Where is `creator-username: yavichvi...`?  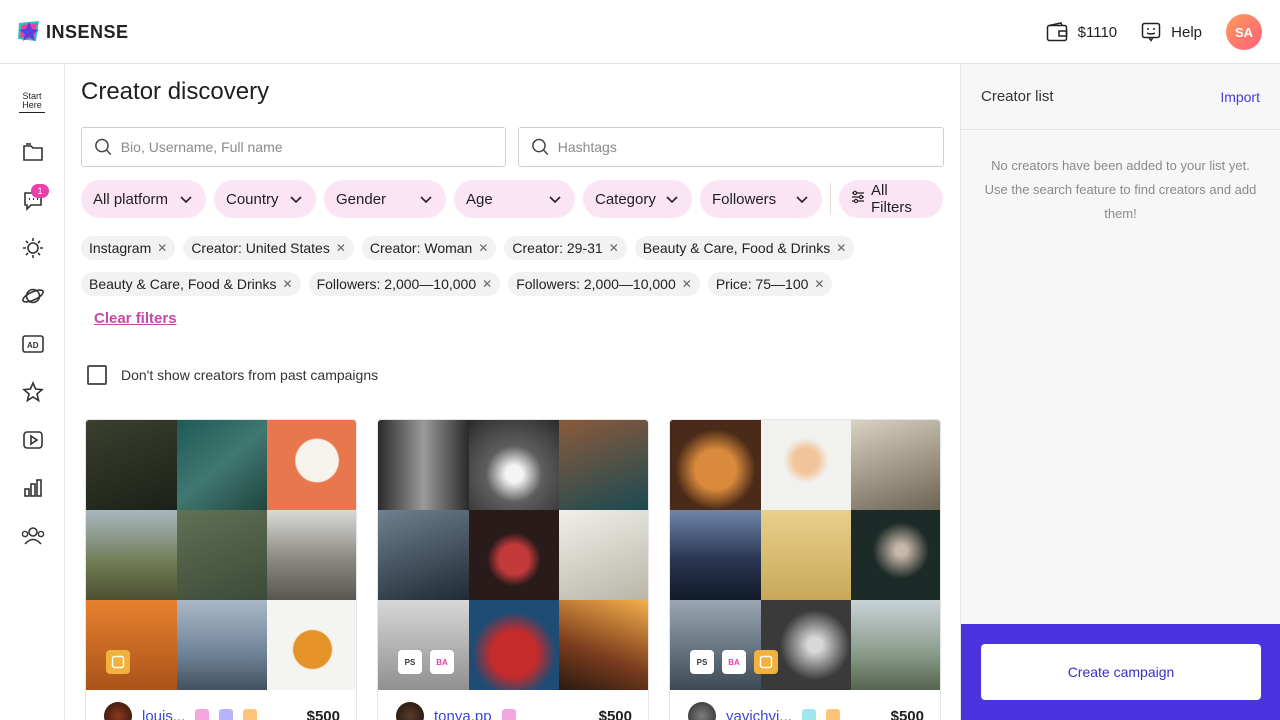 creator-username: yavichvi... is located at coordinates (759, 714).